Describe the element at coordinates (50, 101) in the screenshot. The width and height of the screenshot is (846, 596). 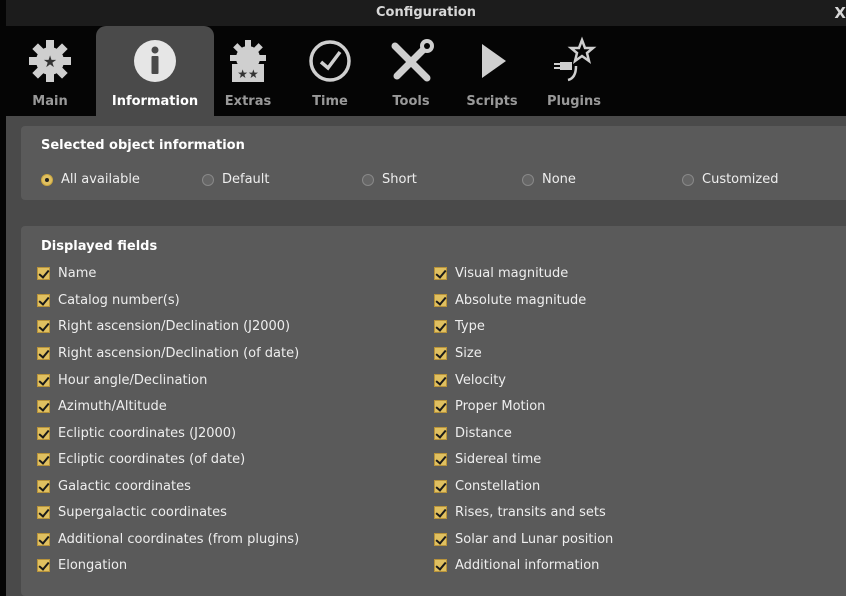
I see `tab-main-label: Main` at that location.